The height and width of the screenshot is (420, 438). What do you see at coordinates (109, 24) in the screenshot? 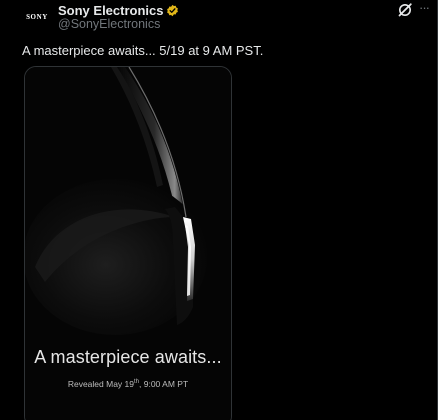
I see `author-handle: @SonyElectronics` at bounding box center [109, 24].